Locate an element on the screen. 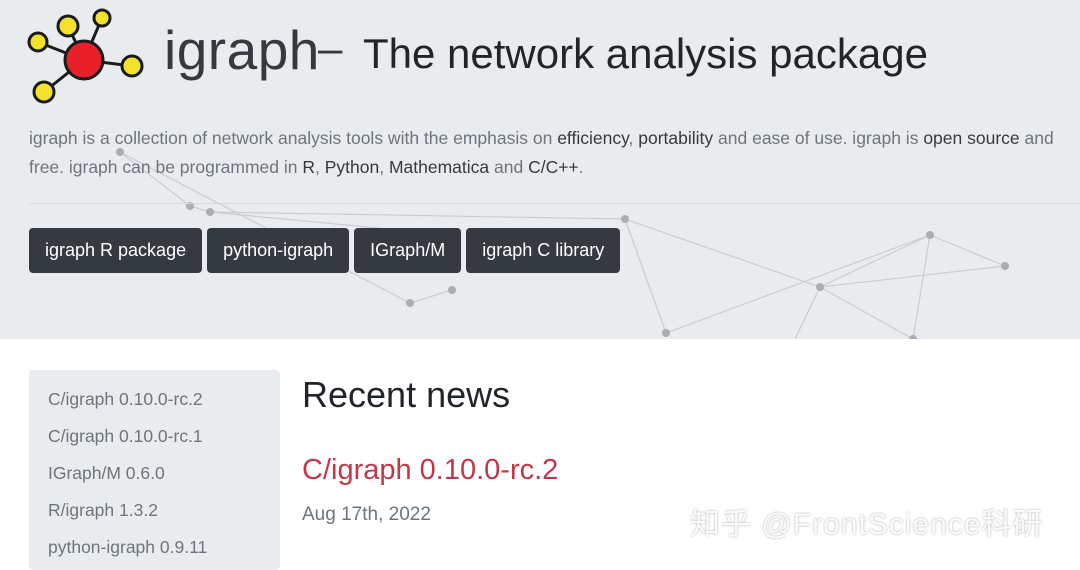  intro-text: and ease of use. igraph is is located at coordinates (818, 138).